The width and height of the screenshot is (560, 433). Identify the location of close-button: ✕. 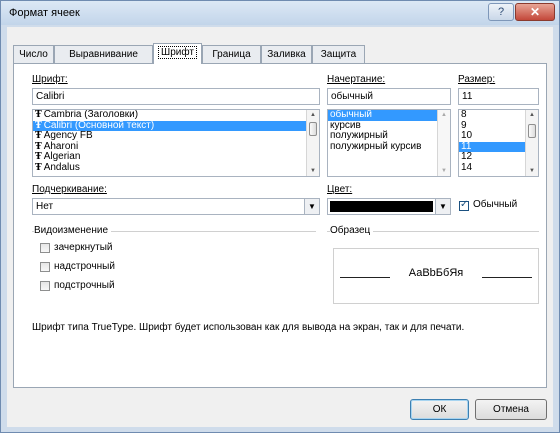
(535, 12).